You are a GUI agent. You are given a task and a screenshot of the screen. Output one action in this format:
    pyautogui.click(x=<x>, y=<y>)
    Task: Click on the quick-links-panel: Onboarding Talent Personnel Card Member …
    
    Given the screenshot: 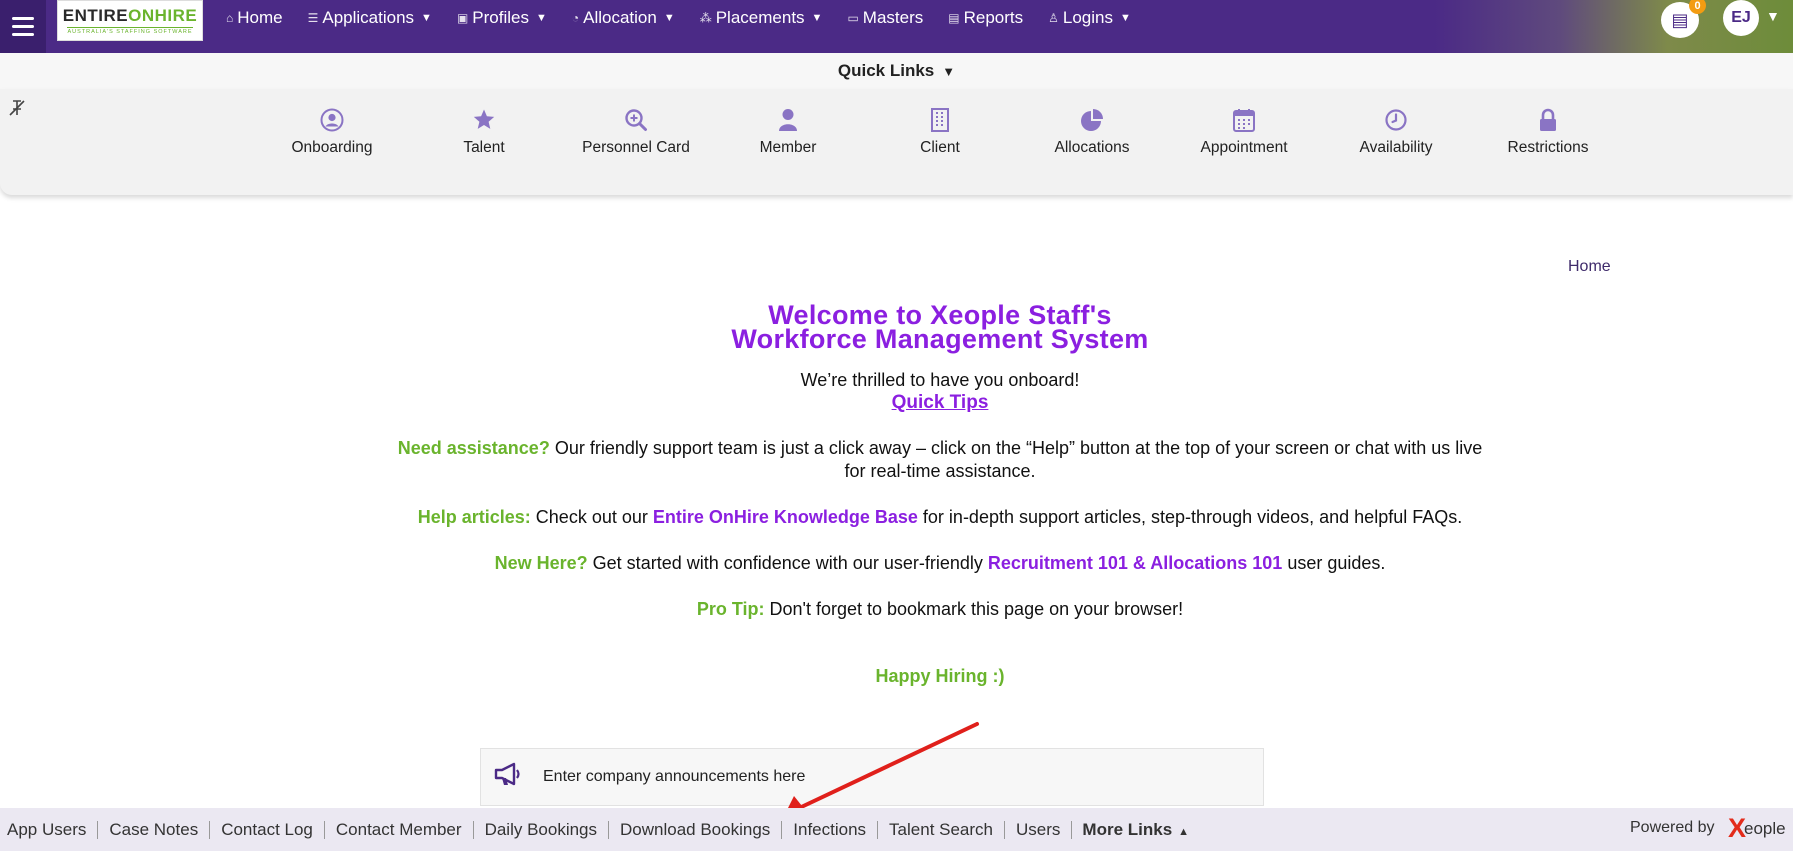 What is the action you would take?
    pyautogui.click(x=896, y=142)
    